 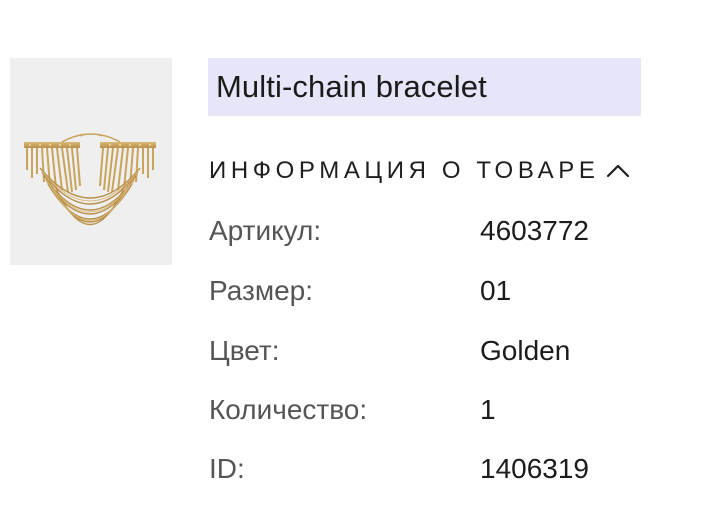 I want to click on info-row-article: Артикул: 4603772, so click(x=439, y=231).